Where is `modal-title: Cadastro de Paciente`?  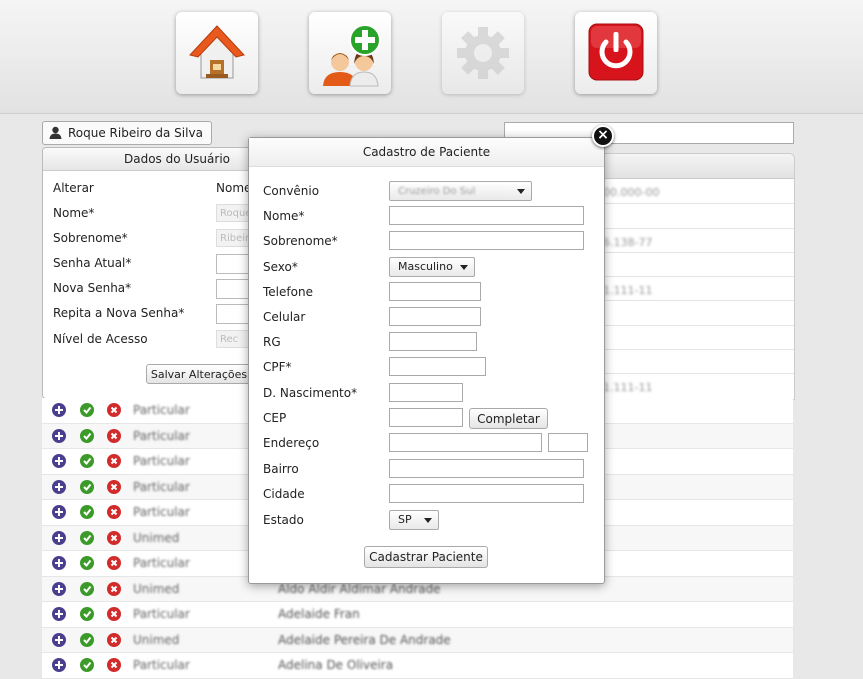 modal-title: Cadastro de Paciente is located at coordinates (426, 152).